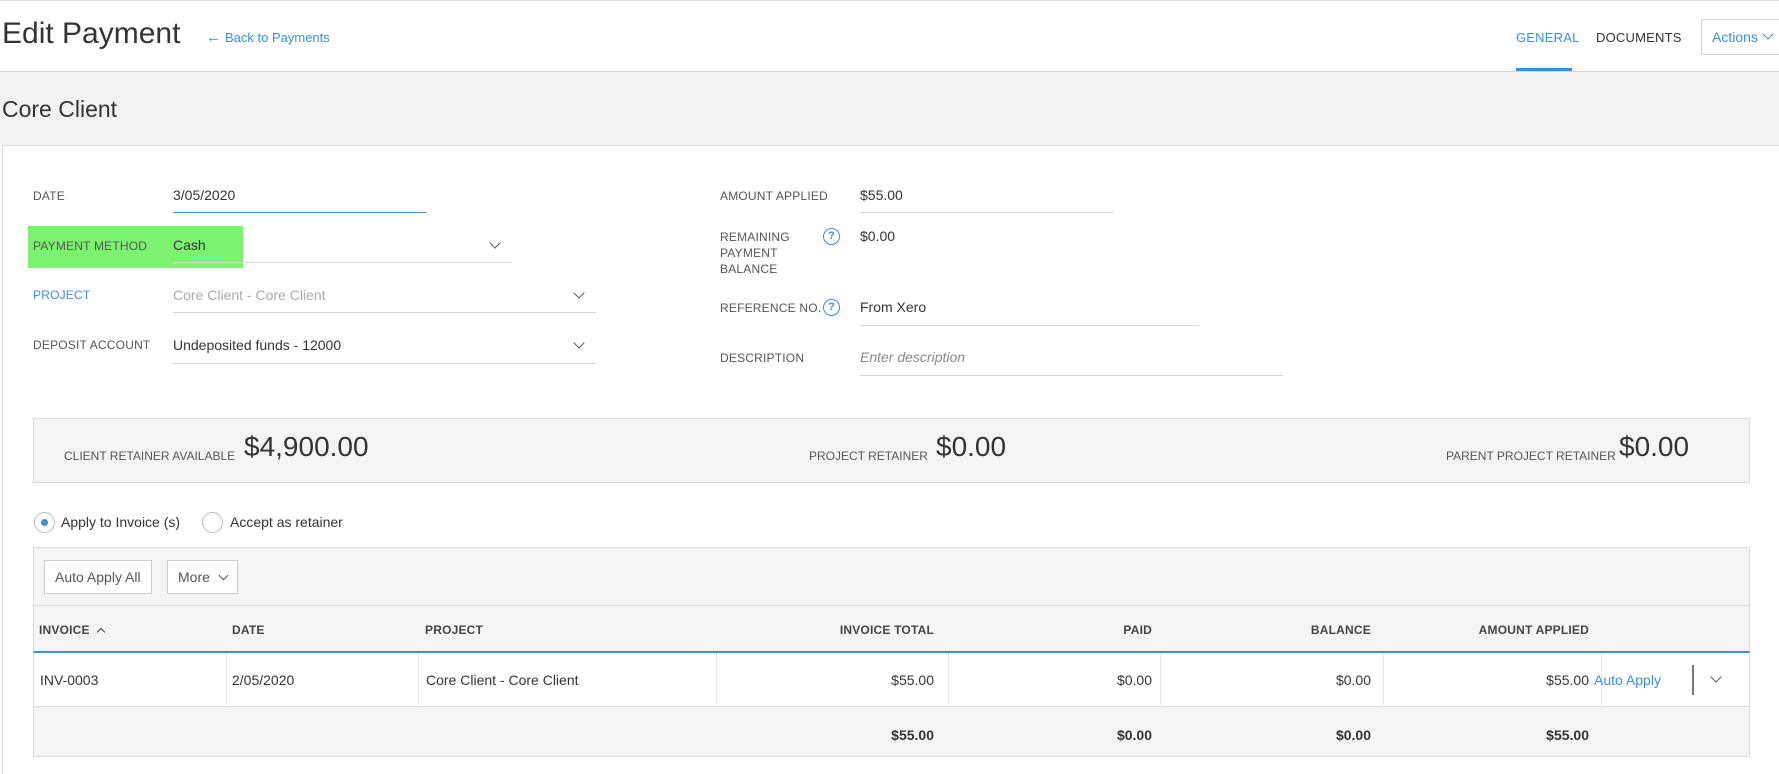  I want to click on sort-ascending-icon, so click(100, 632).